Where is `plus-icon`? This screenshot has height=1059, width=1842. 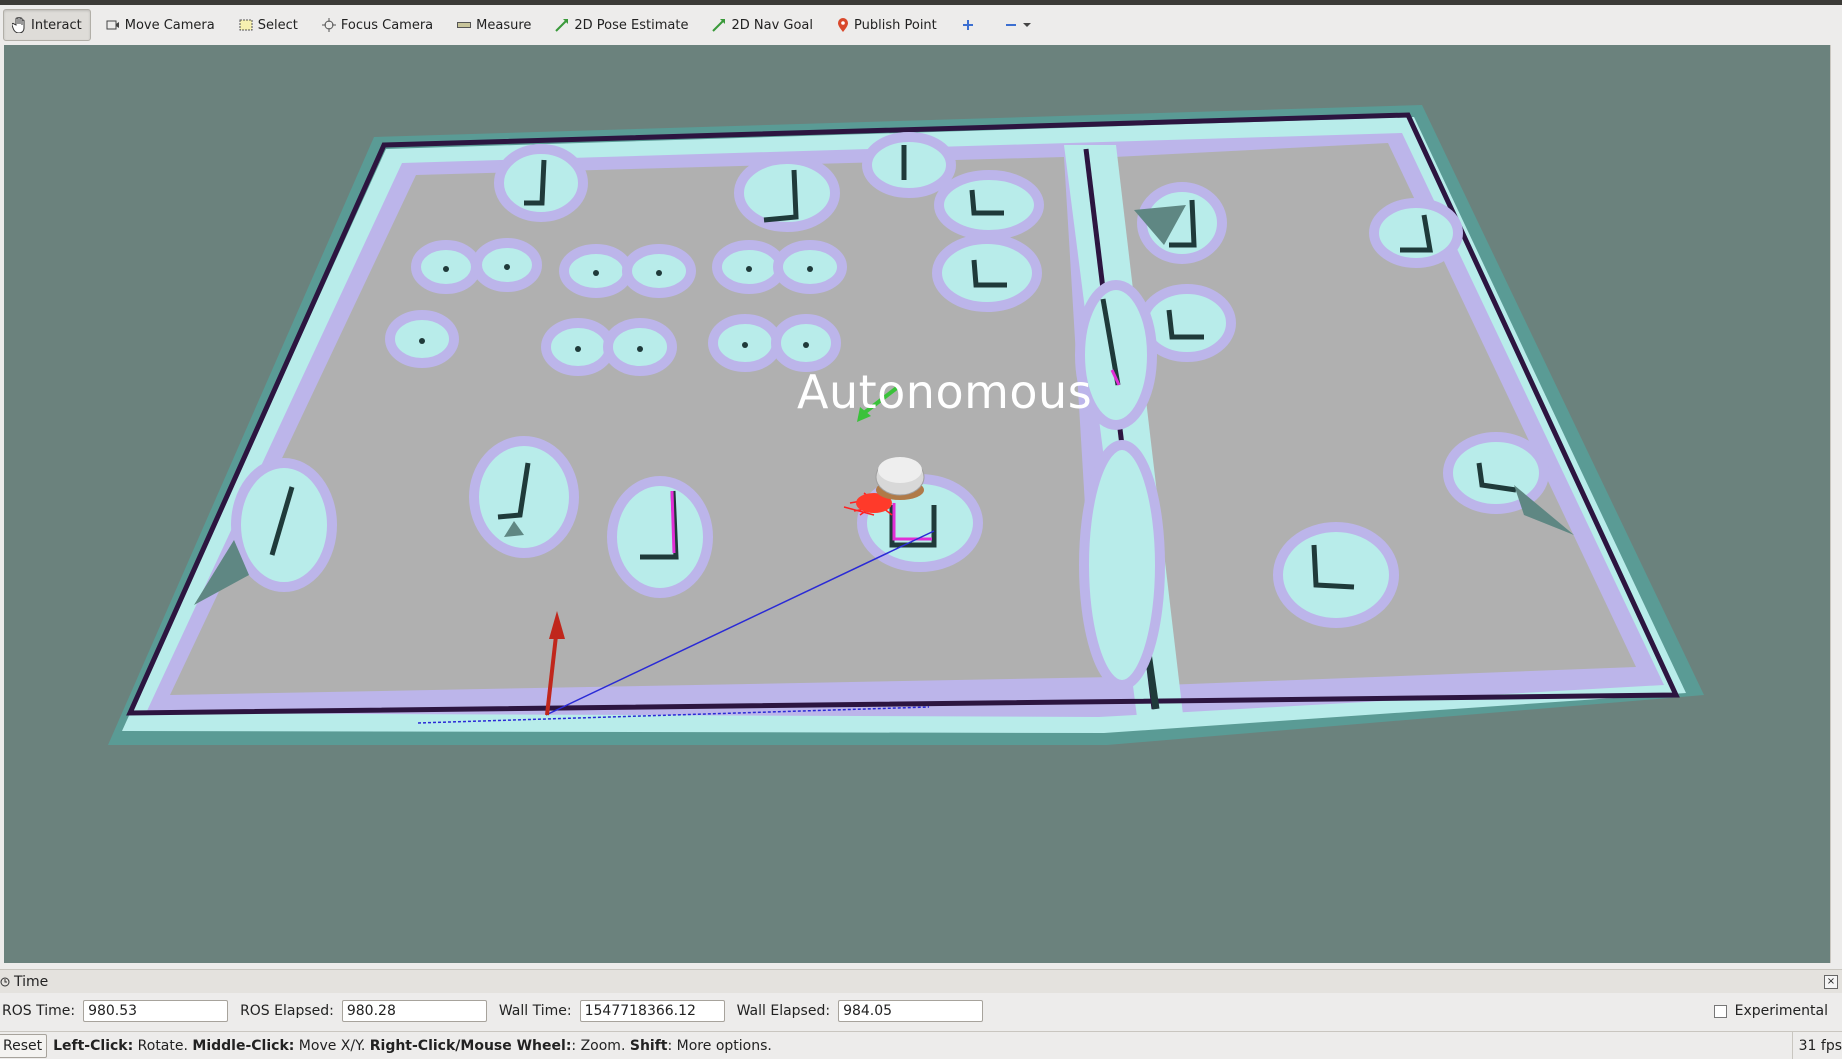
plus-icon is located at coordinates (967, 25).